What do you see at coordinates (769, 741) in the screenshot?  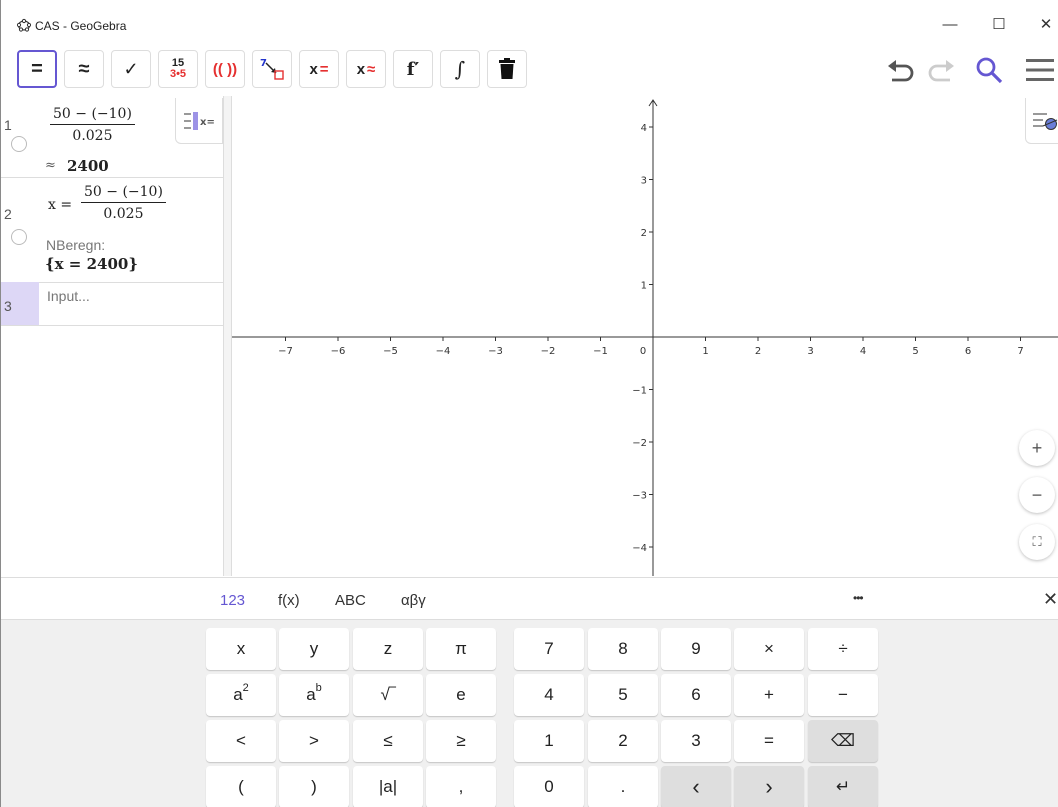 I see `key-equals: =` at bounding box center [769, 741].